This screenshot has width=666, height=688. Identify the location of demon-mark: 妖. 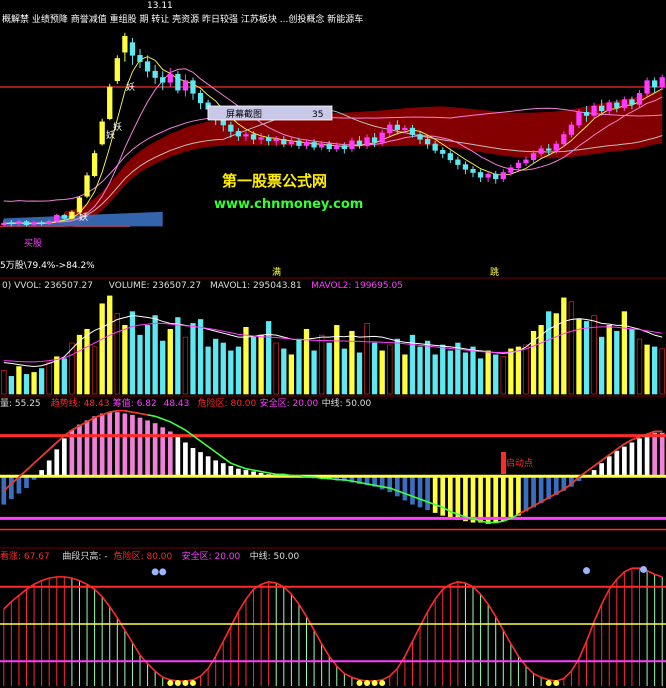
(130, 87).